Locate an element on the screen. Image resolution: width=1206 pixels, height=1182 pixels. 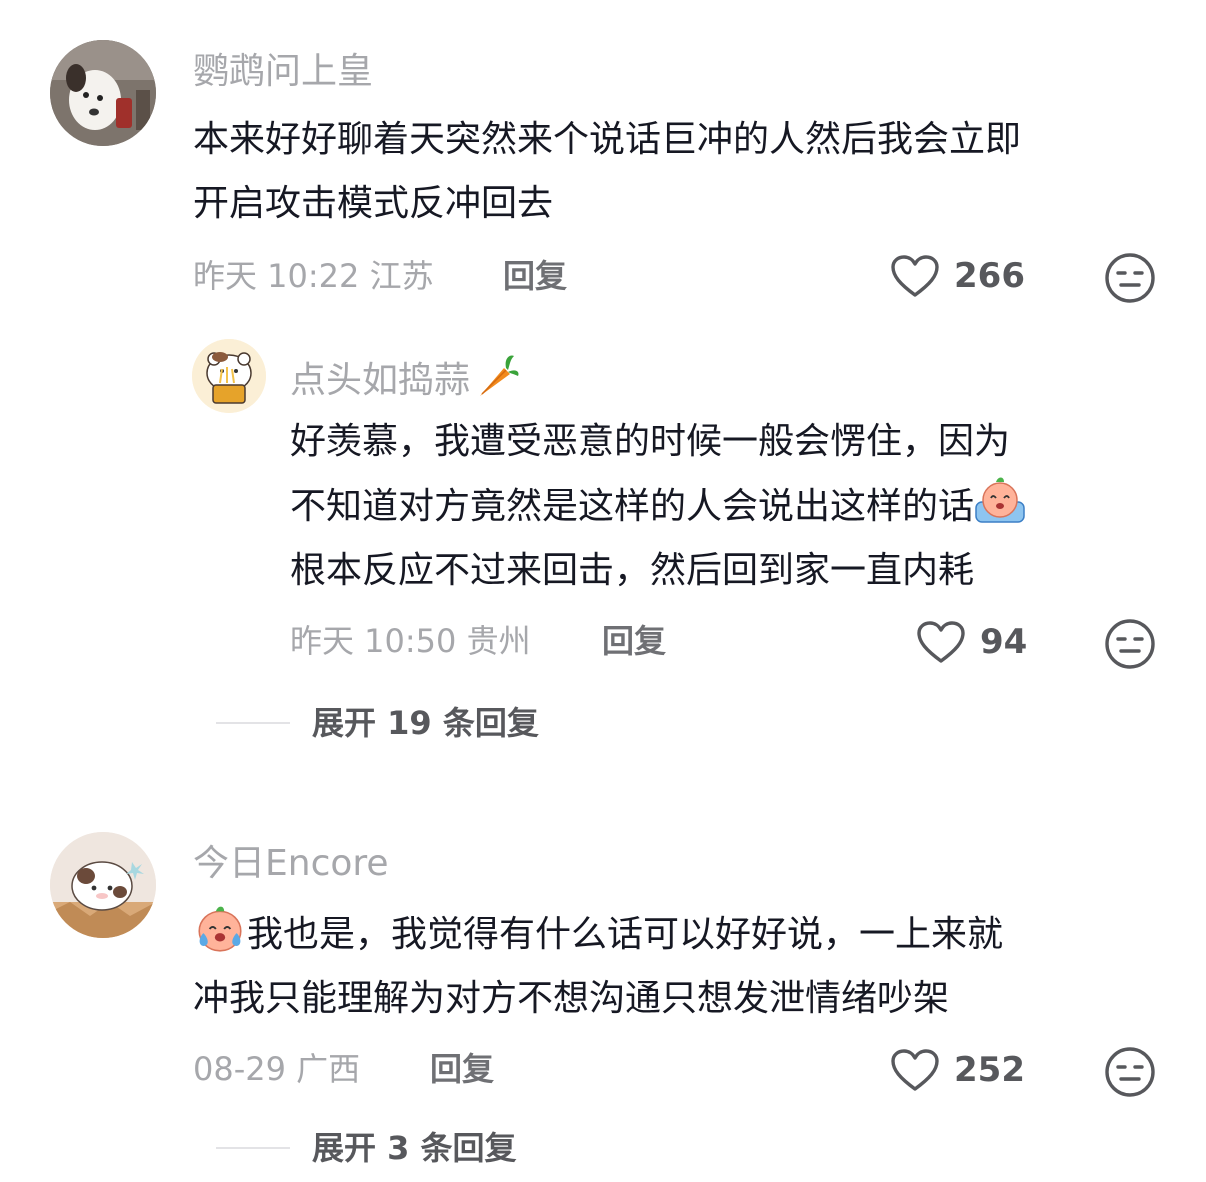
expand-replies-button: 展开 3 条回复 is located at coordinates (366, 1148).